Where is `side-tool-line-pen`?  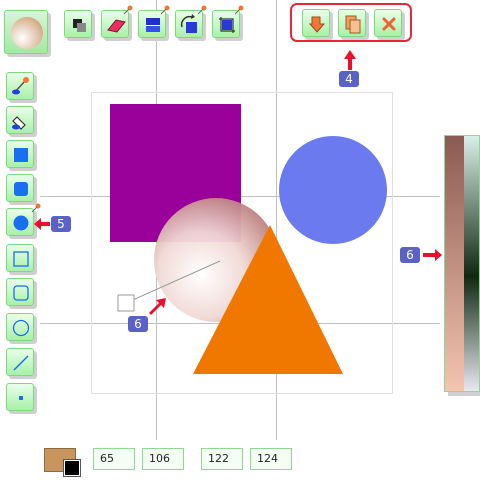
side-tool-line-pen is located at coordinates (20, 86).